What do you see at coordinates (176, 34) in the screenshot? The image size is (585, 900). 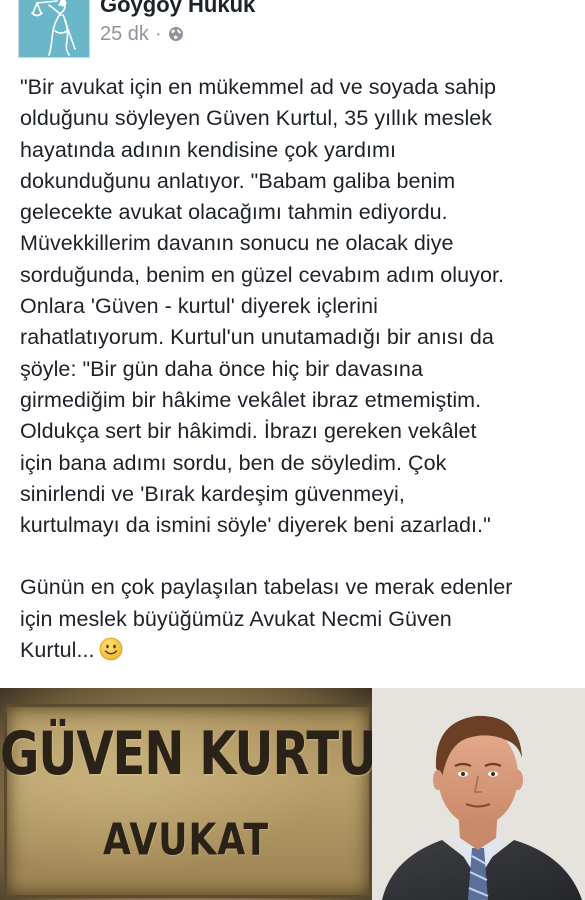 I see `globe-icon` at bounding box center [176, 34].